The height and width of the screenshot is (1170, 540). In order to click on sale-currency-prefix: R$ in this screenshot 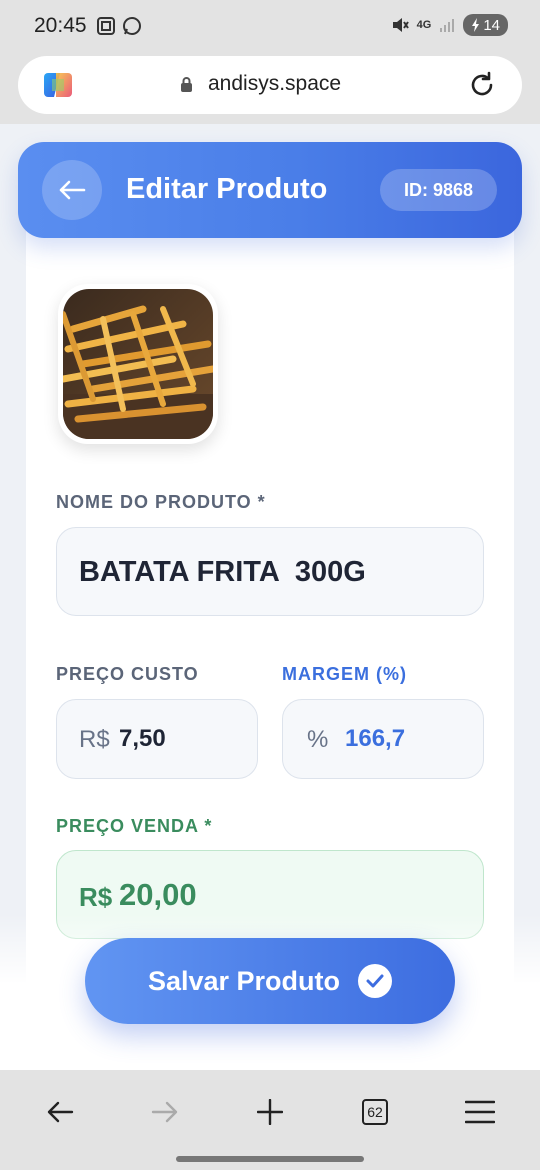, I will do `click(96, 897)`.